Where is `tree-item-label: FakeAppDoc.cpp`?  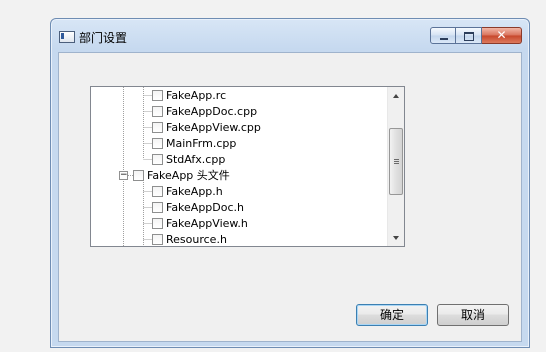 tree-item-label: FakeAppDoc.cpp is located at coordinates (212, 111).